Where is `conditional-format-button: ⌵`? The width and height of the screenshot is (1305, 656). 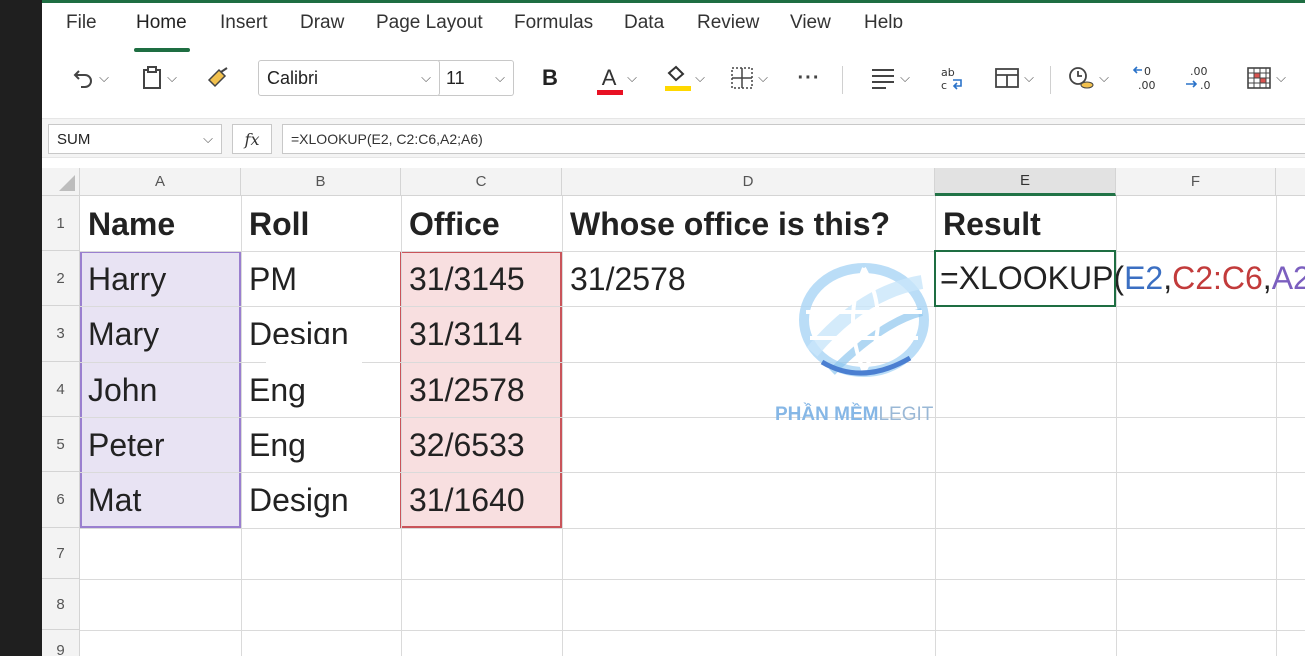 conditional-format-button: ⌵ is located at coordinates (1266, 78).